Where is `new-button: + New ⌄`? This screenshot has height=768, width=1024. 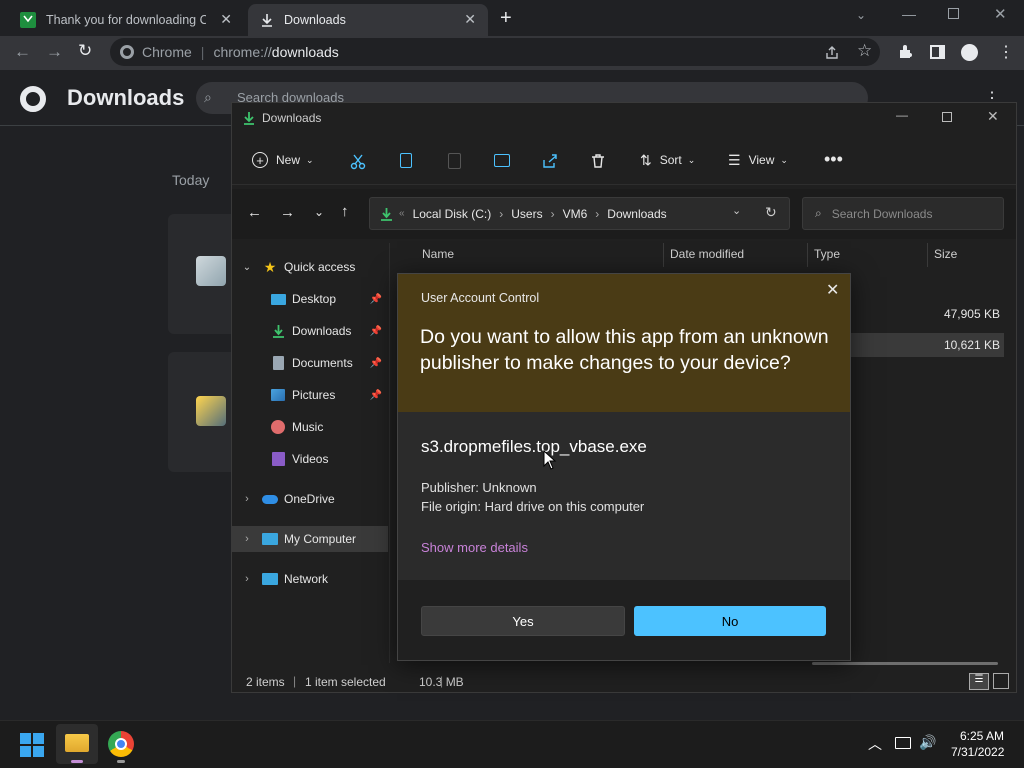 new-button: + New ⌄ is located at coordinates (283, 160).